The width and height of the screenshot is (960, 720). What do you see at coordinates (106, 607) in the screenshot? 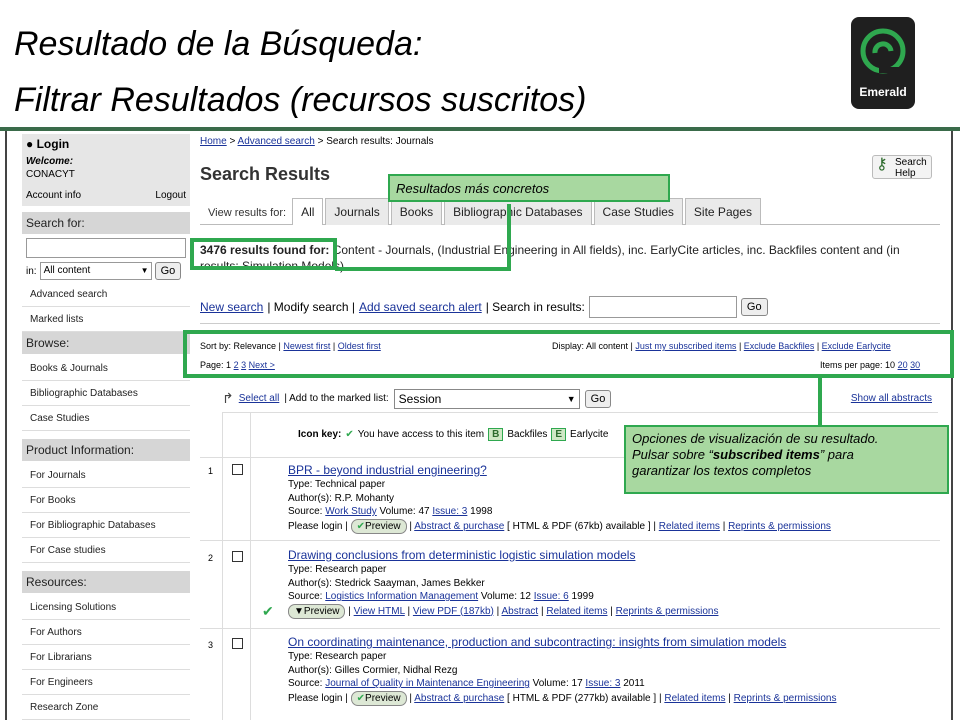
I see `sidebar-licensing-solutions: Licensing Solutions` at bounding box center [106, 607].